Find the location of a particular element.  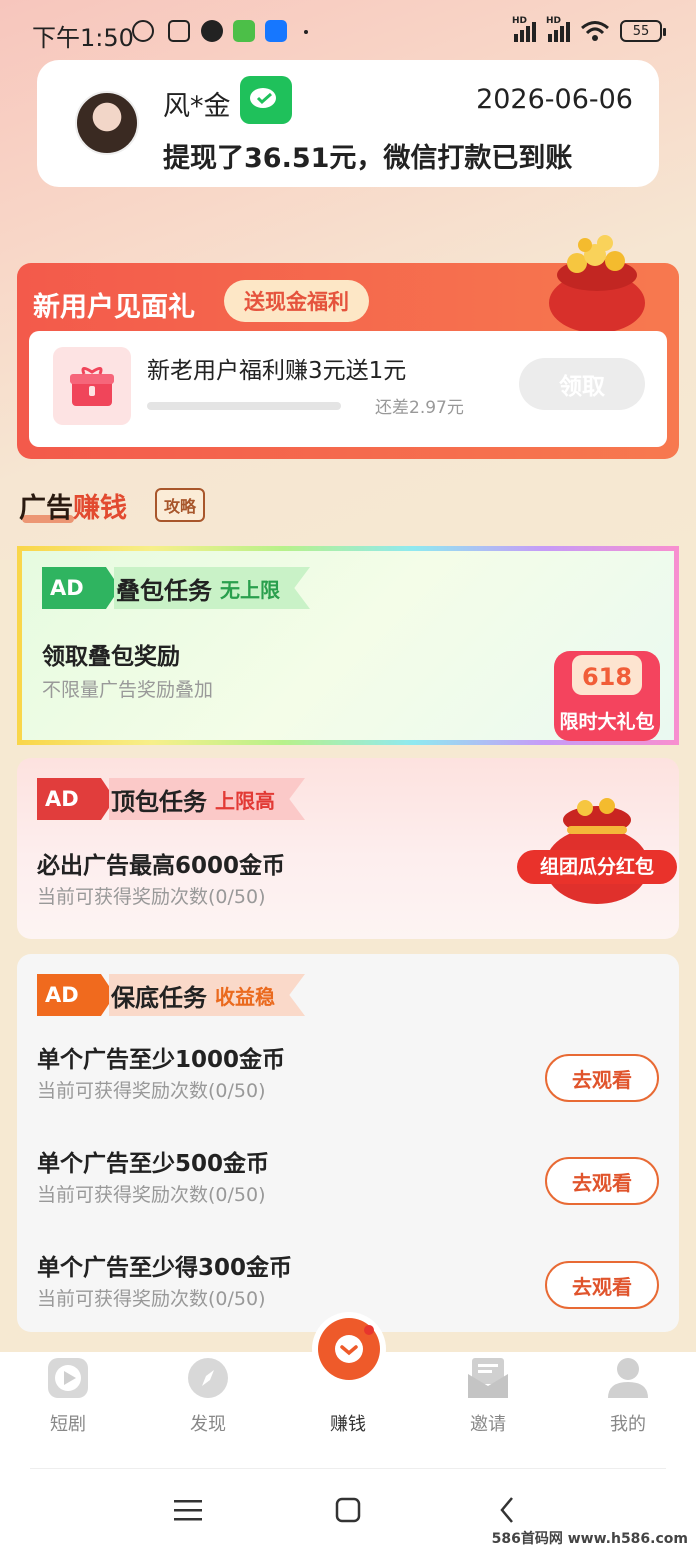

task-name: 保底任务 is located at coordinates (159, 997).